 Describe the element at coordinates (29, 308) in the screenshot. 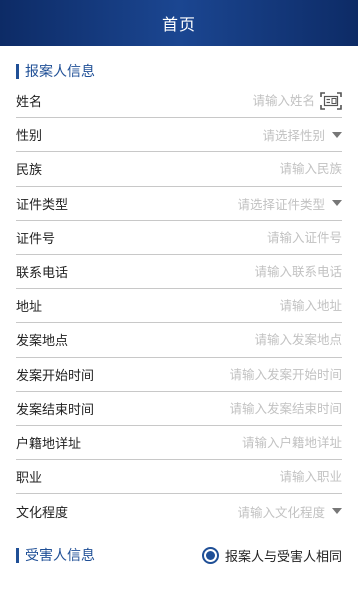

I see `field-label-address: 地址` at that location.